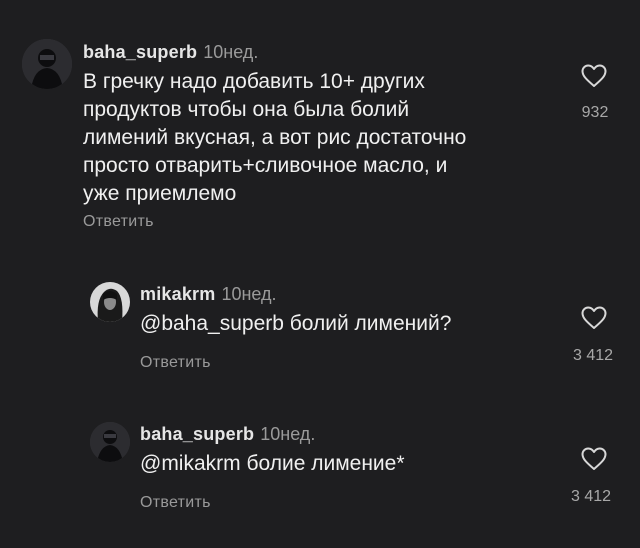  I want to click on comment-text: @baha_superb болий лимений?, so click(296, 323).